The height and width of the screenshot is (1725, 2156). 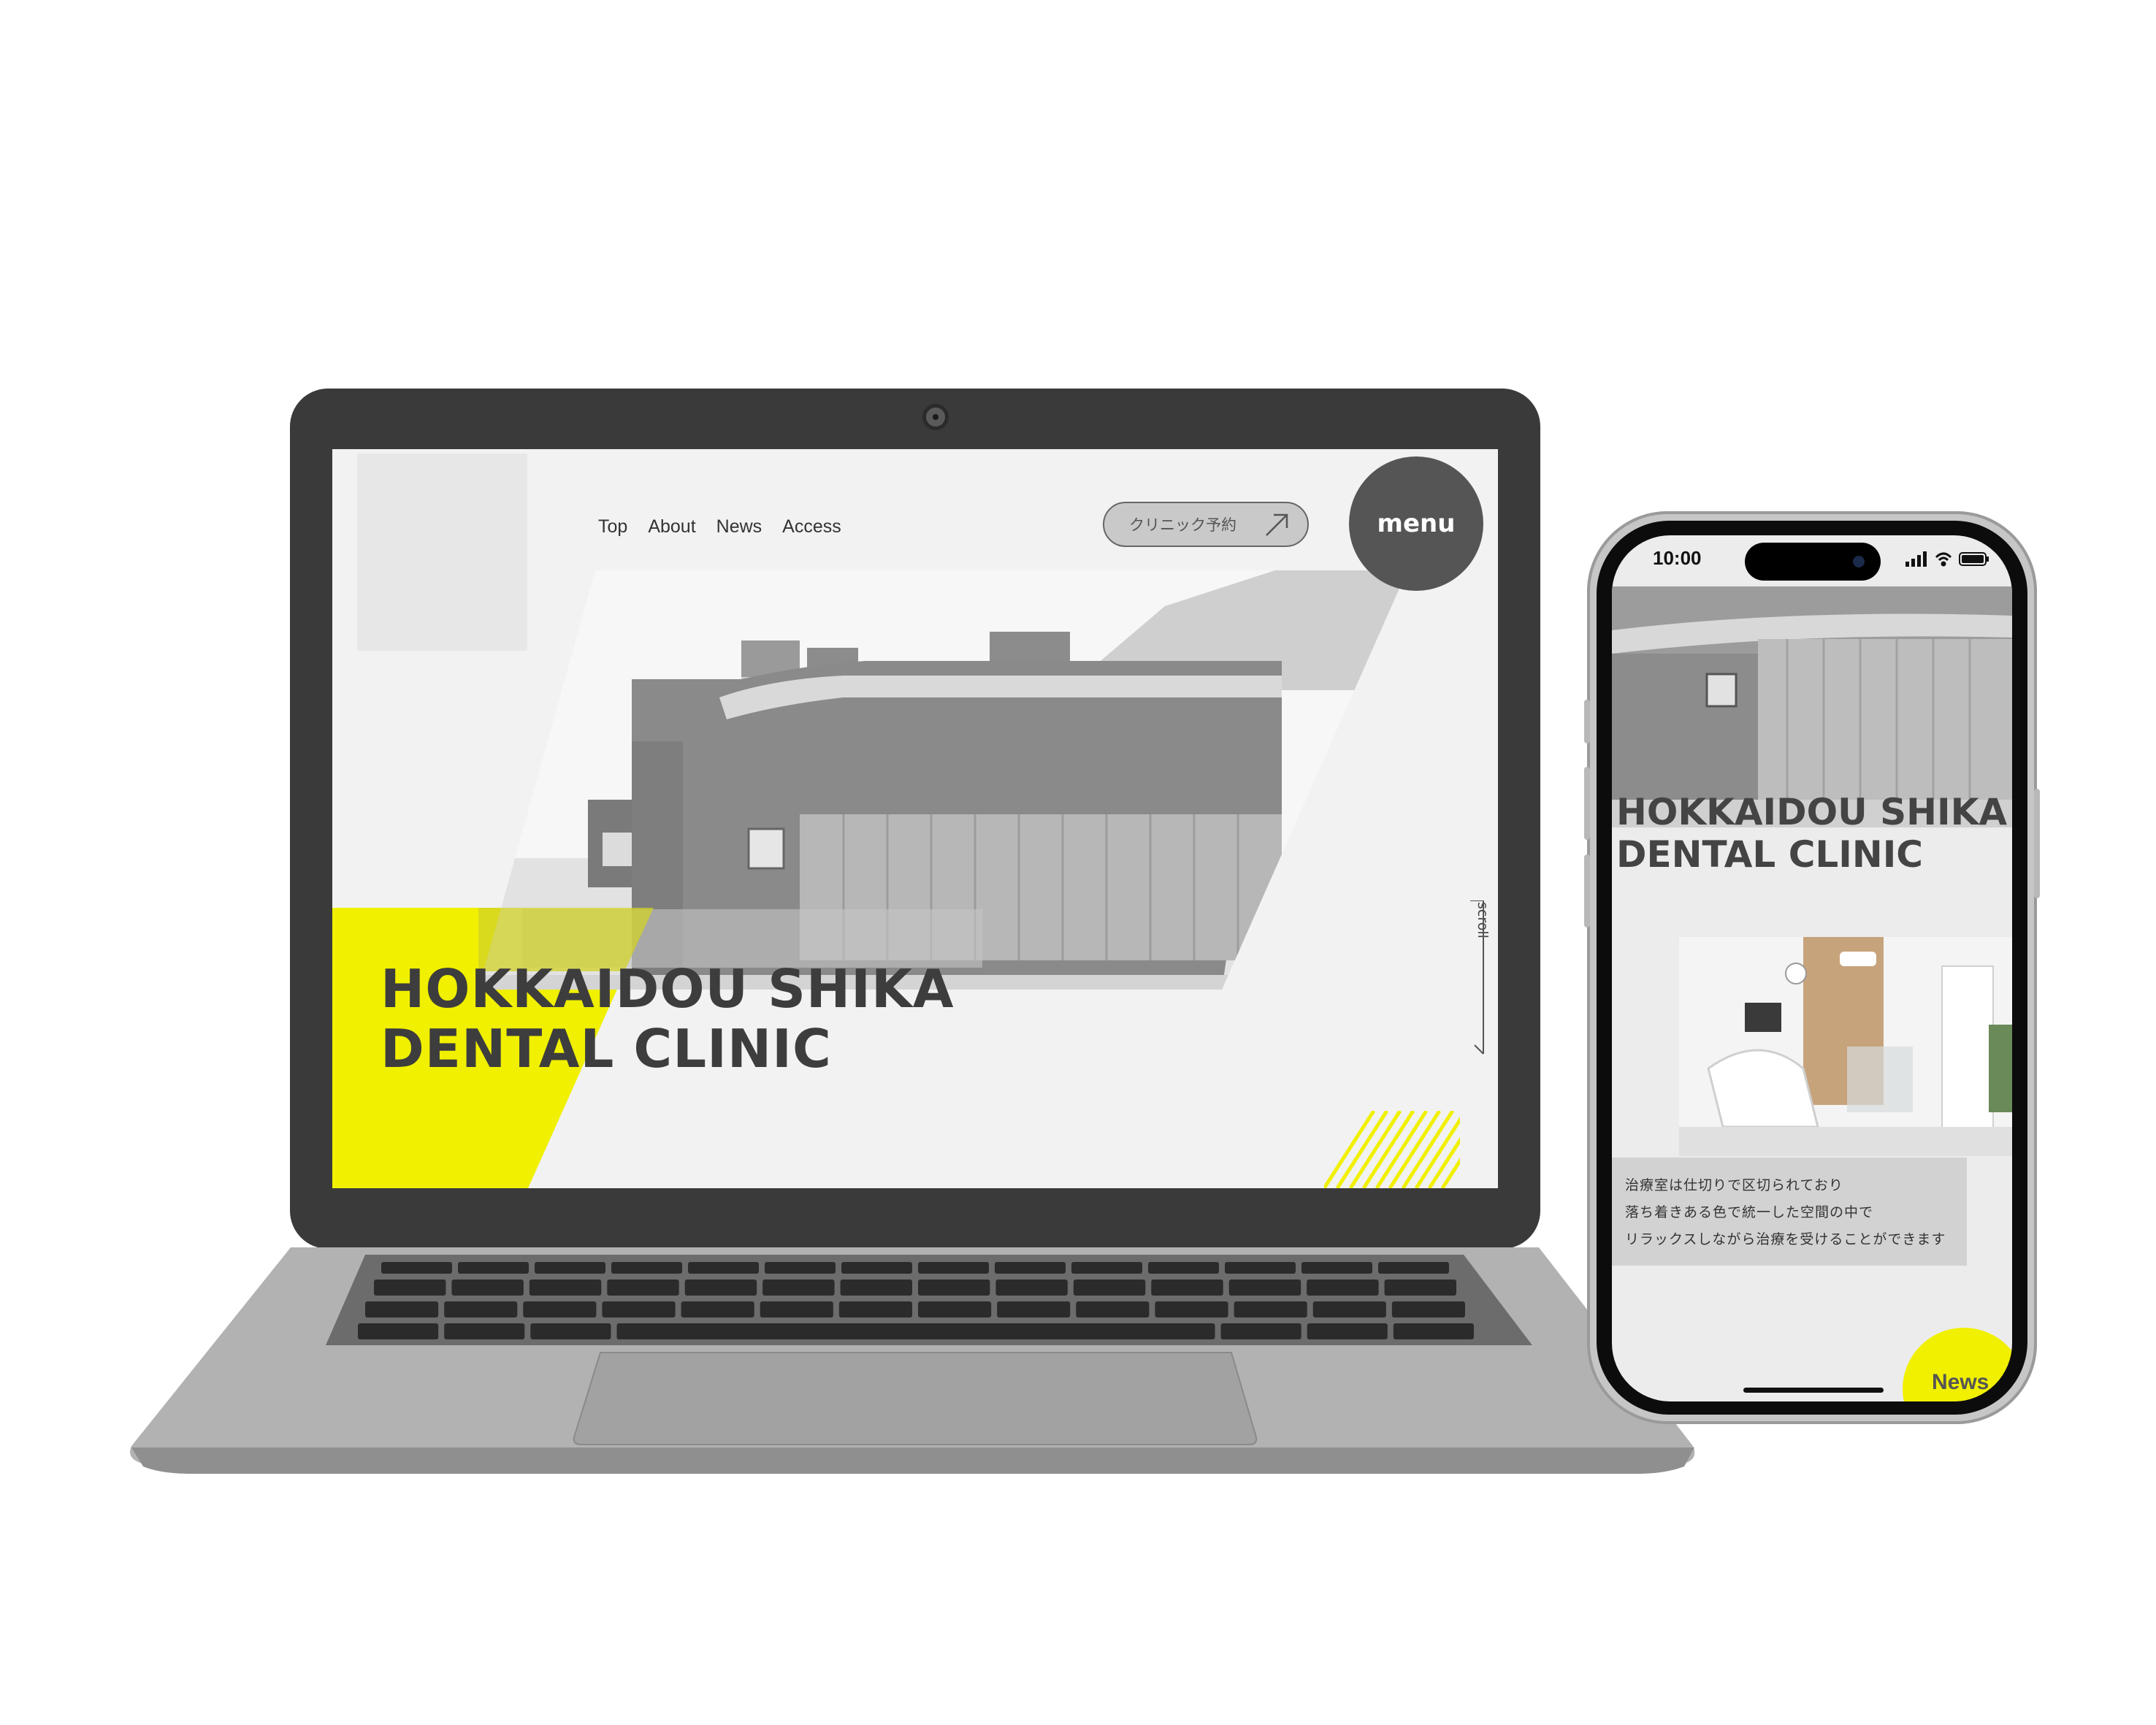 What do you see at coordinates (672, 527) in the screenshot?
I see `nav-link-about: About` at bounding box center [672, 527].